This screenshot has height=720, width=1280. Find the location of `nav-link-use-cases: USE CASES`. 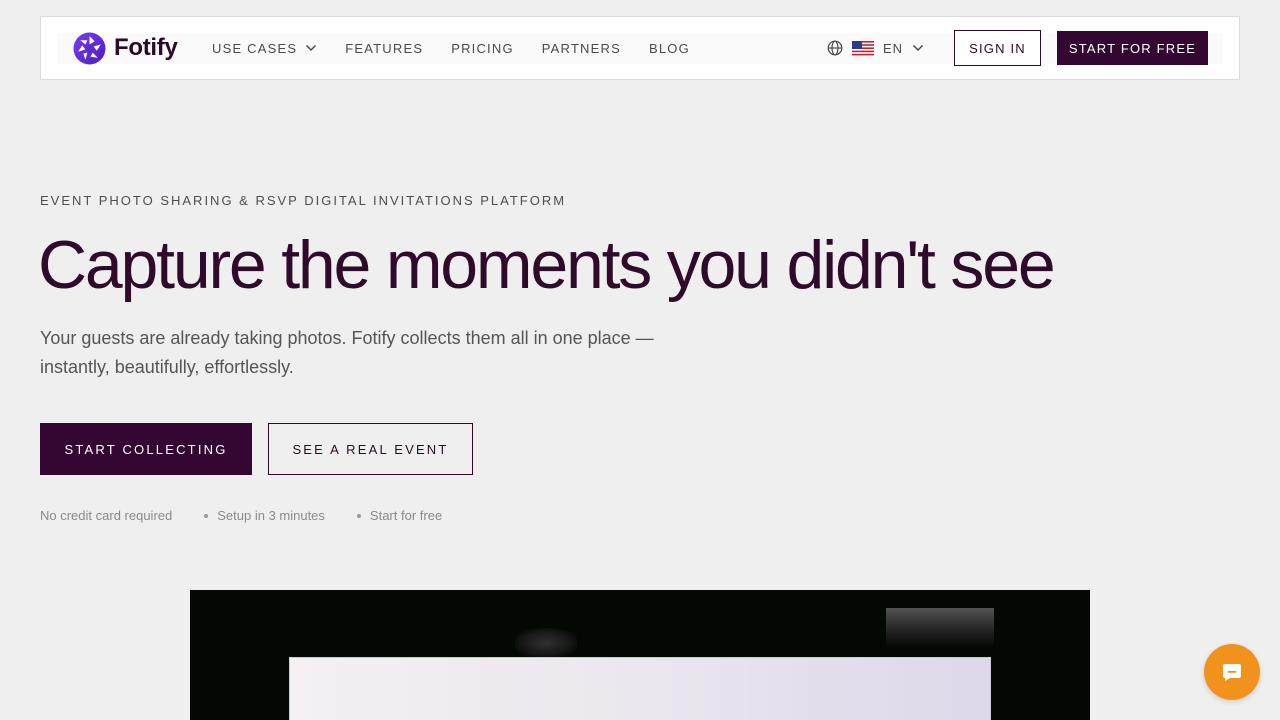

nav-link-use-cases: USE CASES is located at coordinates (264, 48).